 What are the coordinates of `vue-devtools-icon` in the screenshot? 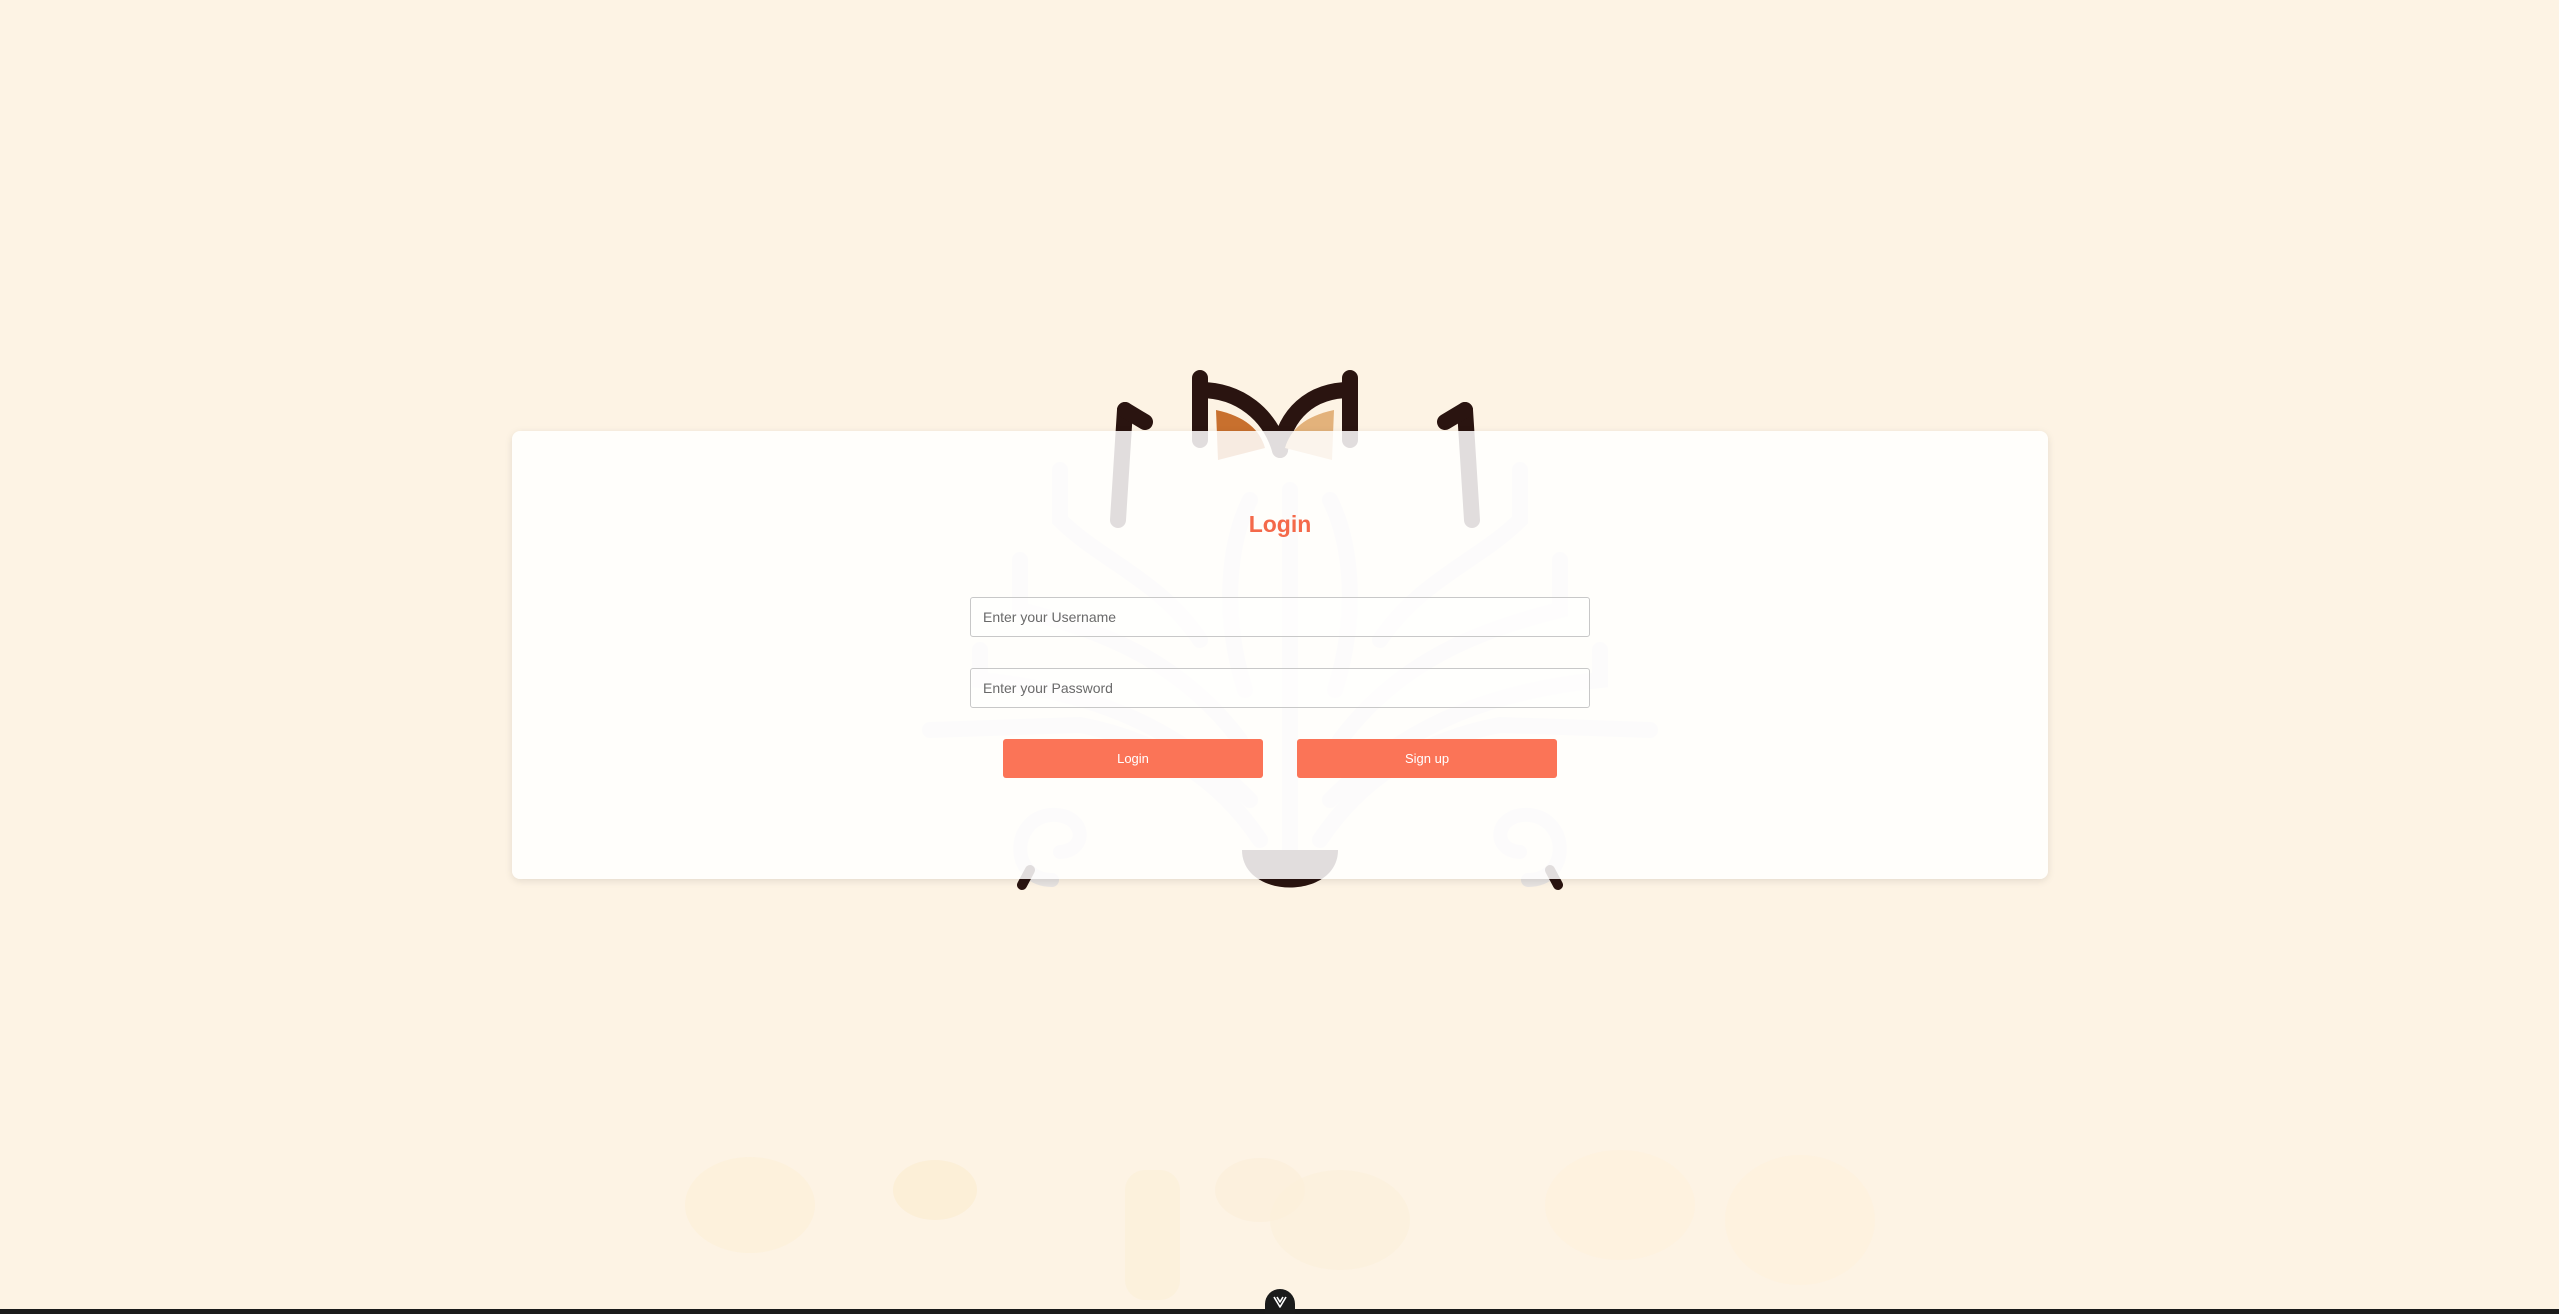 It's located at (1280, 1302).